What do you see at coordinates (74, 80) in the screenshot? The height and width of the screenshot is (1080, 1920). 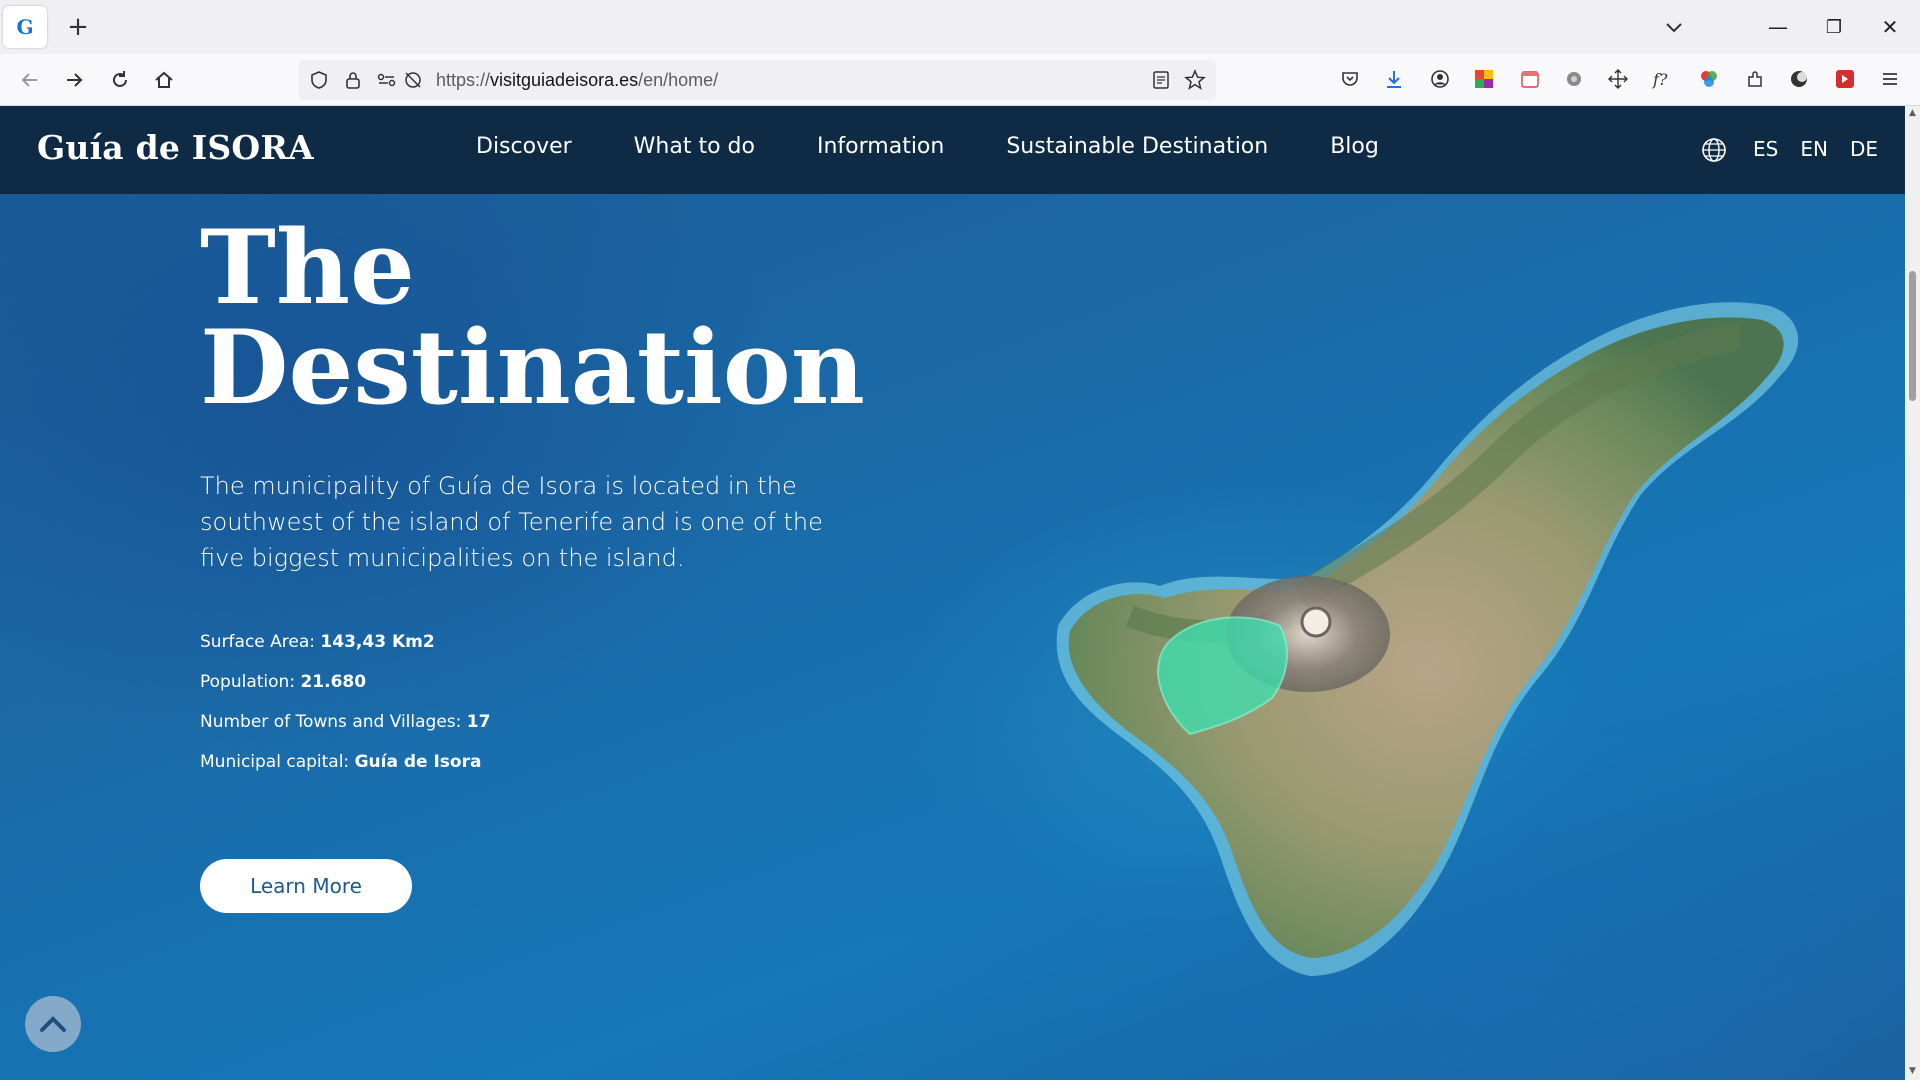 I see `forward-arrow-icon` at bounding box center [74, 80].